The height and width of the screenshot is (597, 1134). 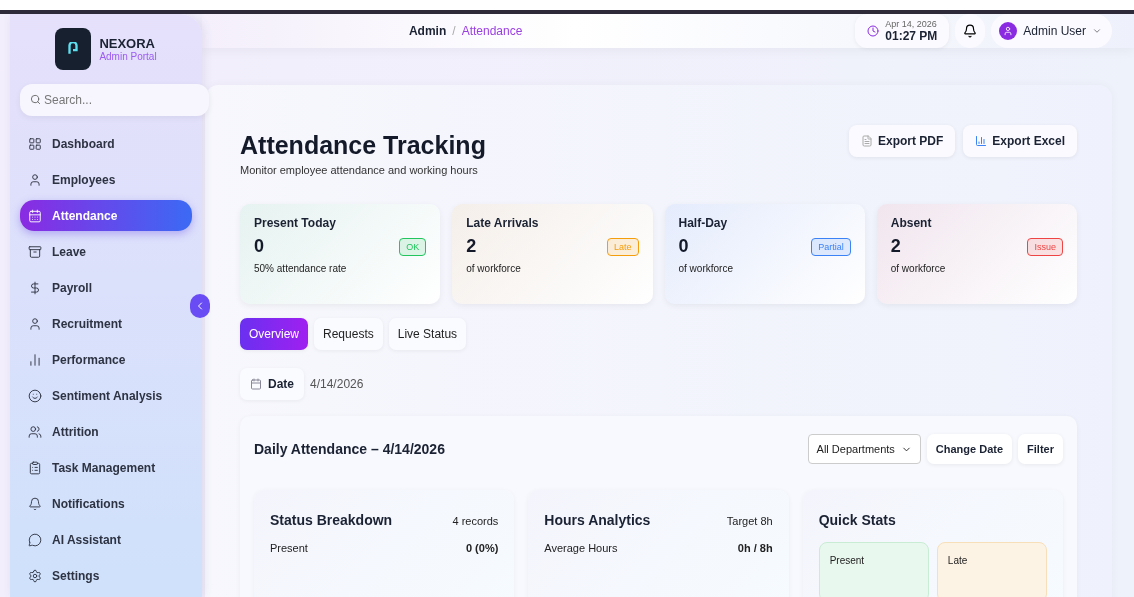 I want to click on sidebar-item: Task Management, so click(x=106, y=467).